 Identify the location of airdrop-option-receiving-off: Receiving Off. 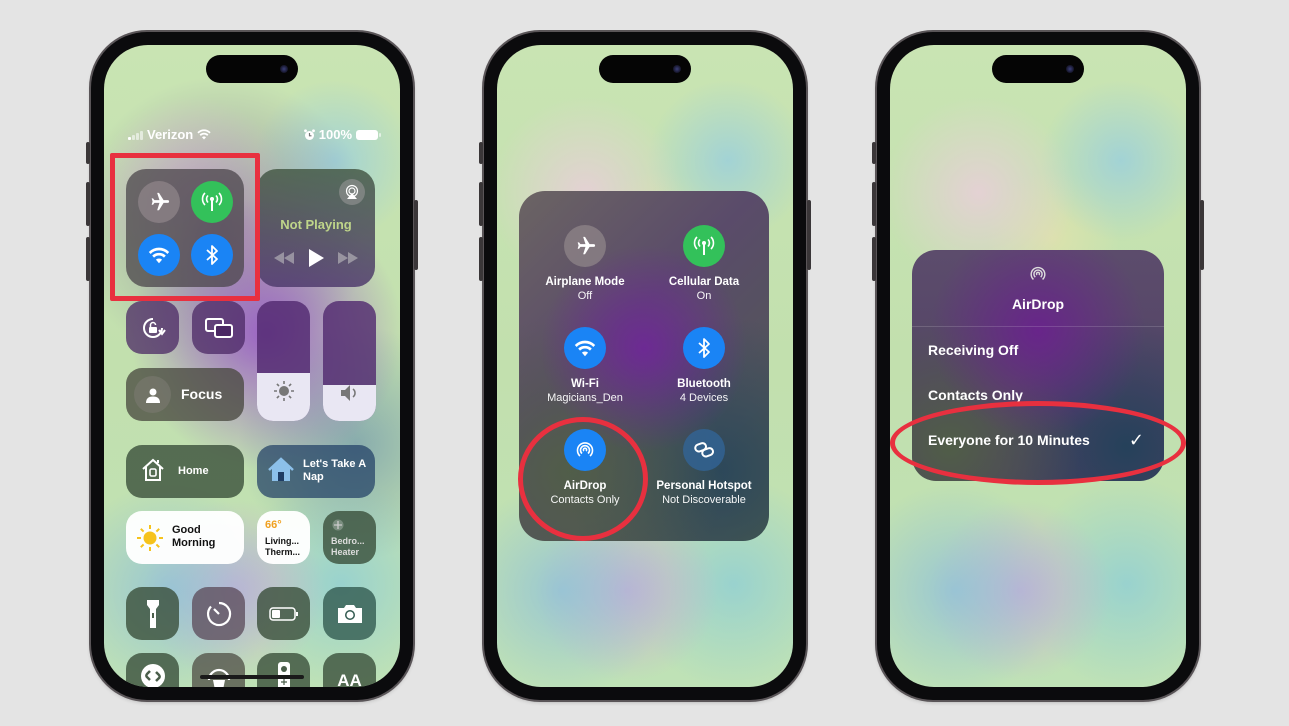
(1038, 353).